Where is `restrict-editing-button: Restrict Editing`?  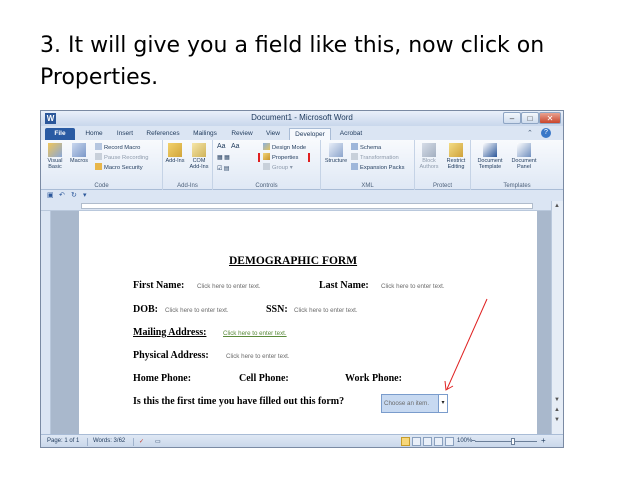
restrict-editing-button: Restrict Editing is located at coordinates (456, 156).